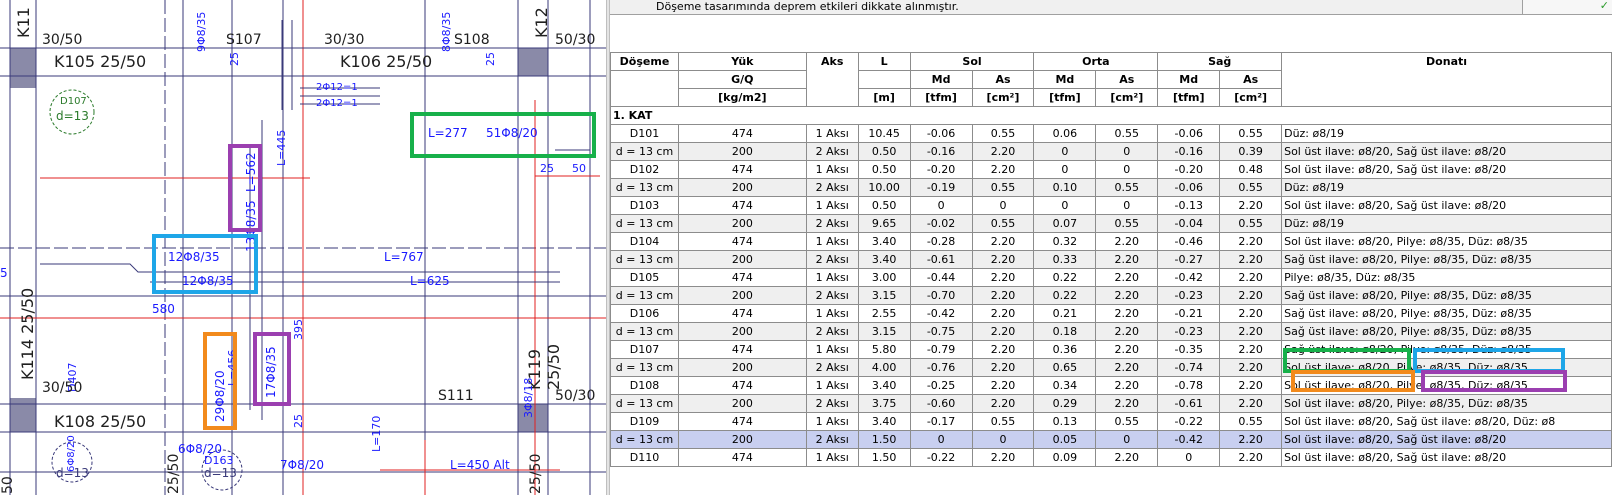 The image size is (1612, 495). I want to click on table-cell: 0.50, so click(884, 151).